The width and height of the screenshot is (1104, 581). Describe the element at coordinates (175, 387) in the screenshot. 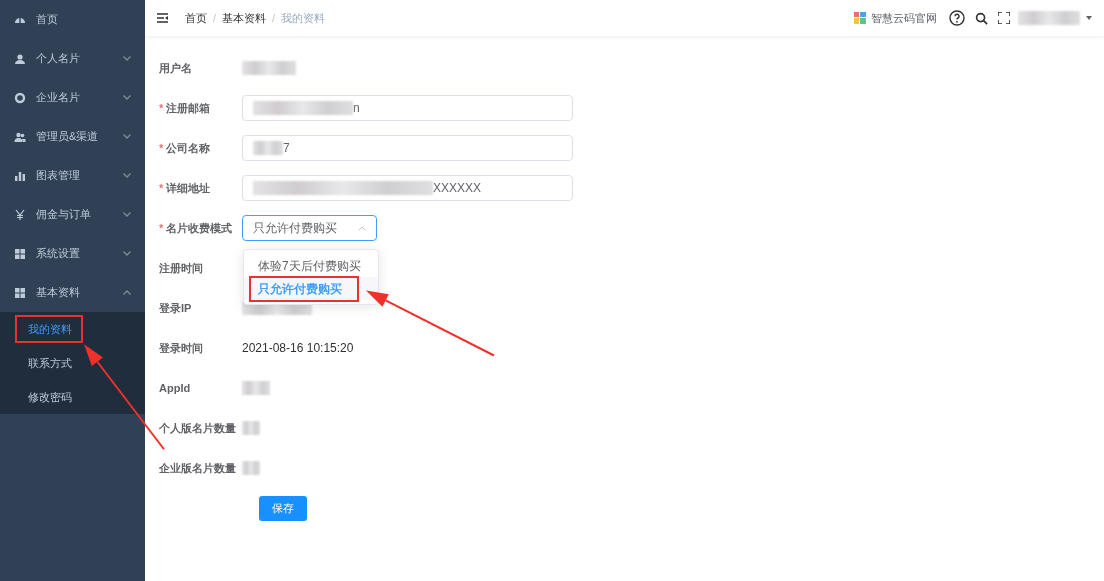

I see `field-label: AppId` at that location.